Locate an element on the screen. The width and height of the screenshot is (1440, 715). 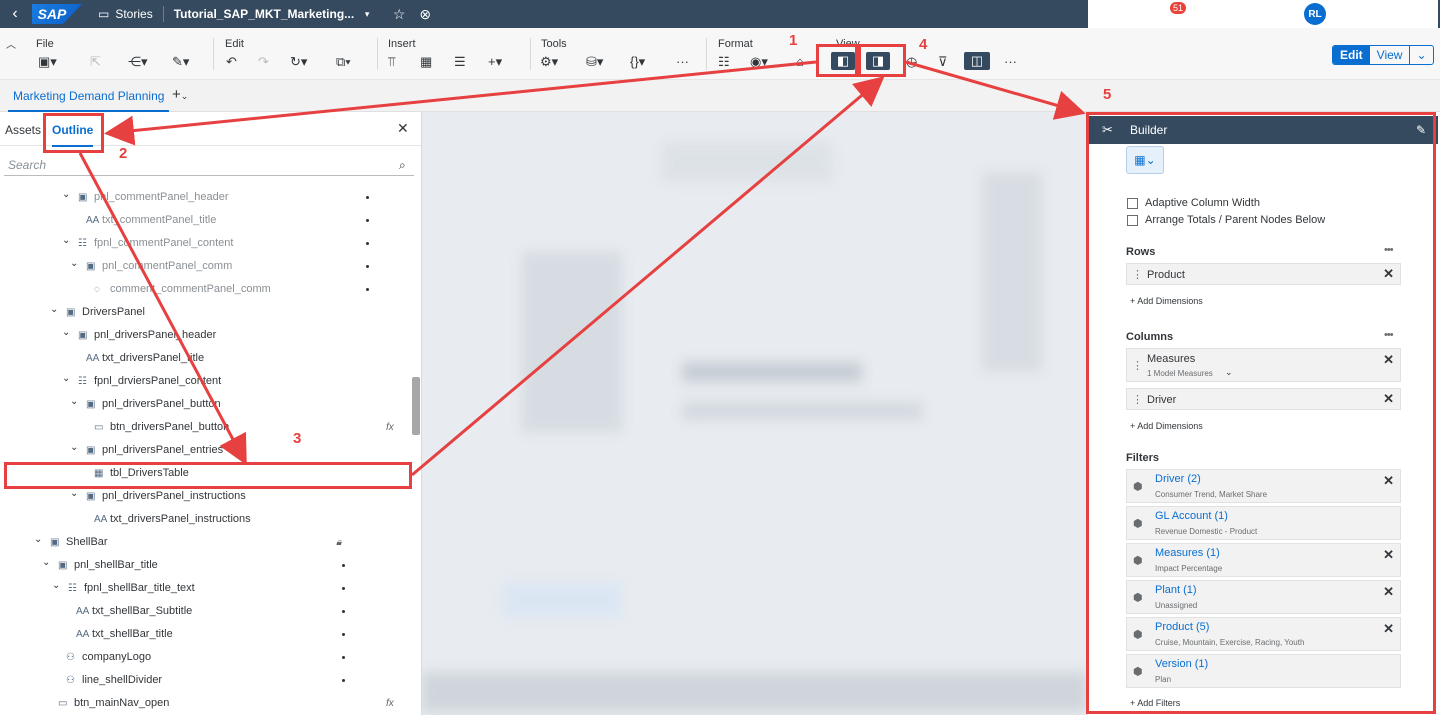
tab-marketing-demand-planning: Marketing Demand Planning is located at coordinates (89, 96).